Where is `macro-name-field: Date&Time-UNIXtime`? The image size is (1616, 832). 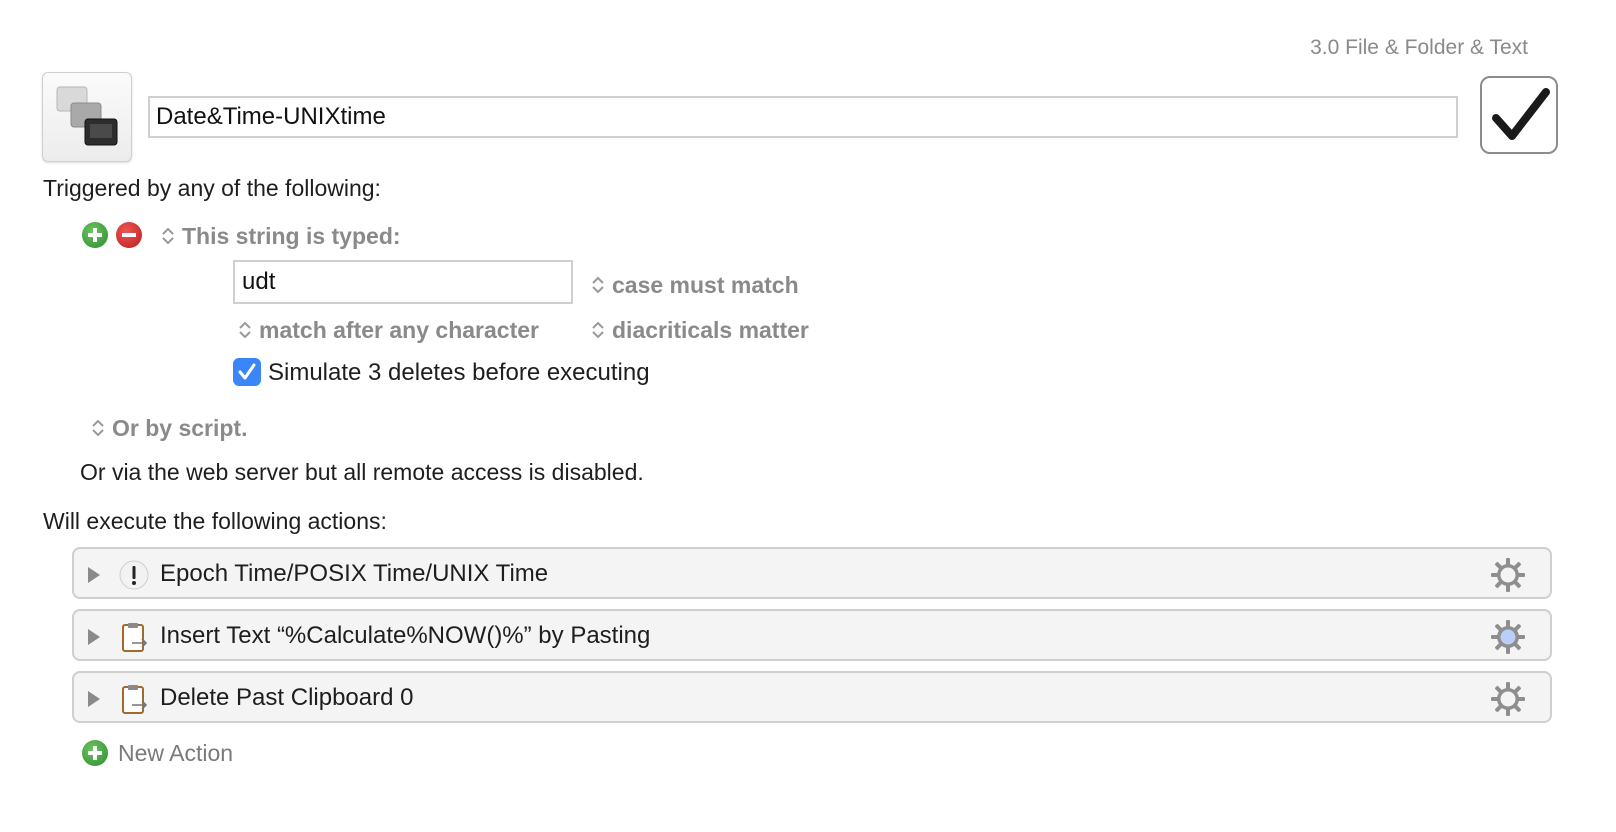 macro-name-field: Date&Time-UNIXtime is located at coordinates (803, 117).